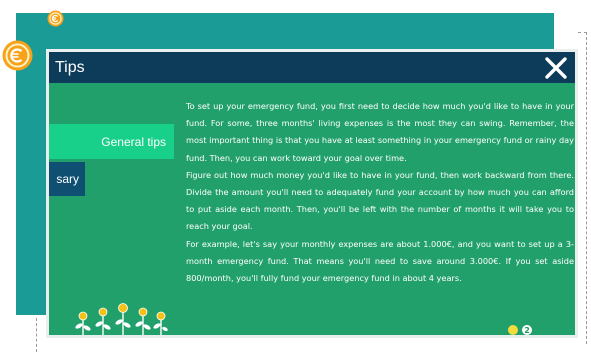  I want to click on dialog-title: Tips, so click(70, 67).